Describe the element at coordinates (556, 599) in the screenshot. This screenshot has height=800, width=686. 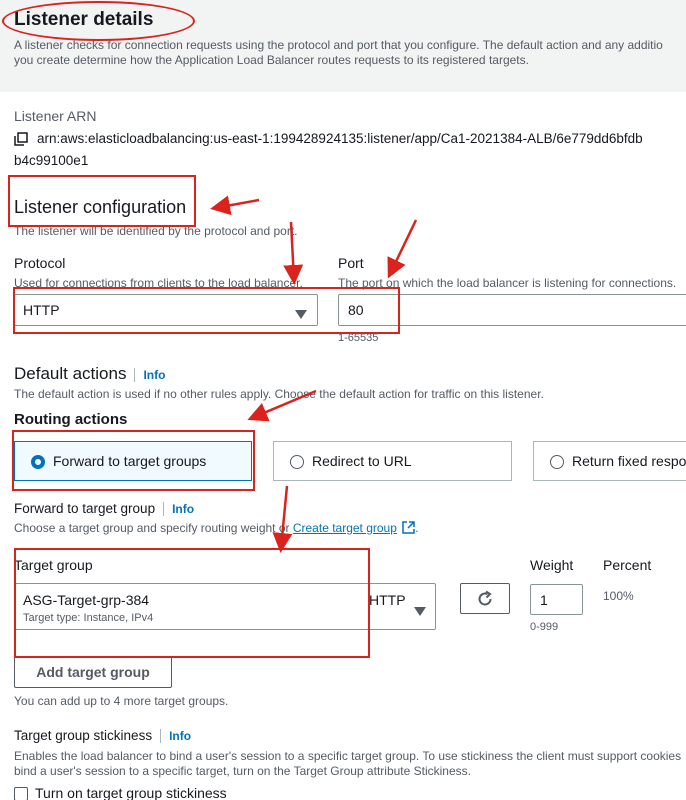
I see `weight-input: 1` at that location.